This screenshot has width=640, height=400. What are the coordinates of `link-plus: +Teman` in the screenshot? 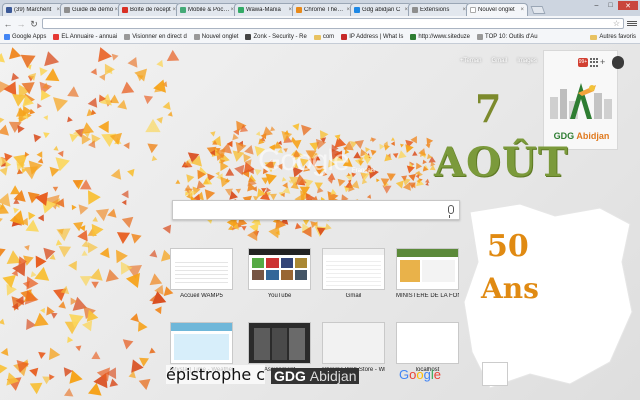 It's located at (471, 61).